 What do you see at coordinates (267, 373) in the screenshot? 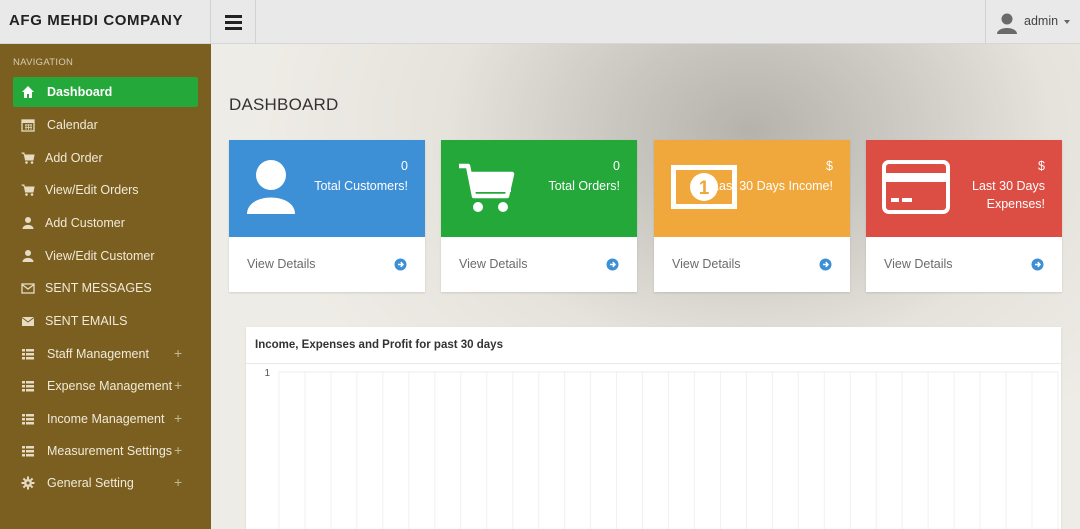
I see `y-tick-label: 1` at bounding box center [267, 373].